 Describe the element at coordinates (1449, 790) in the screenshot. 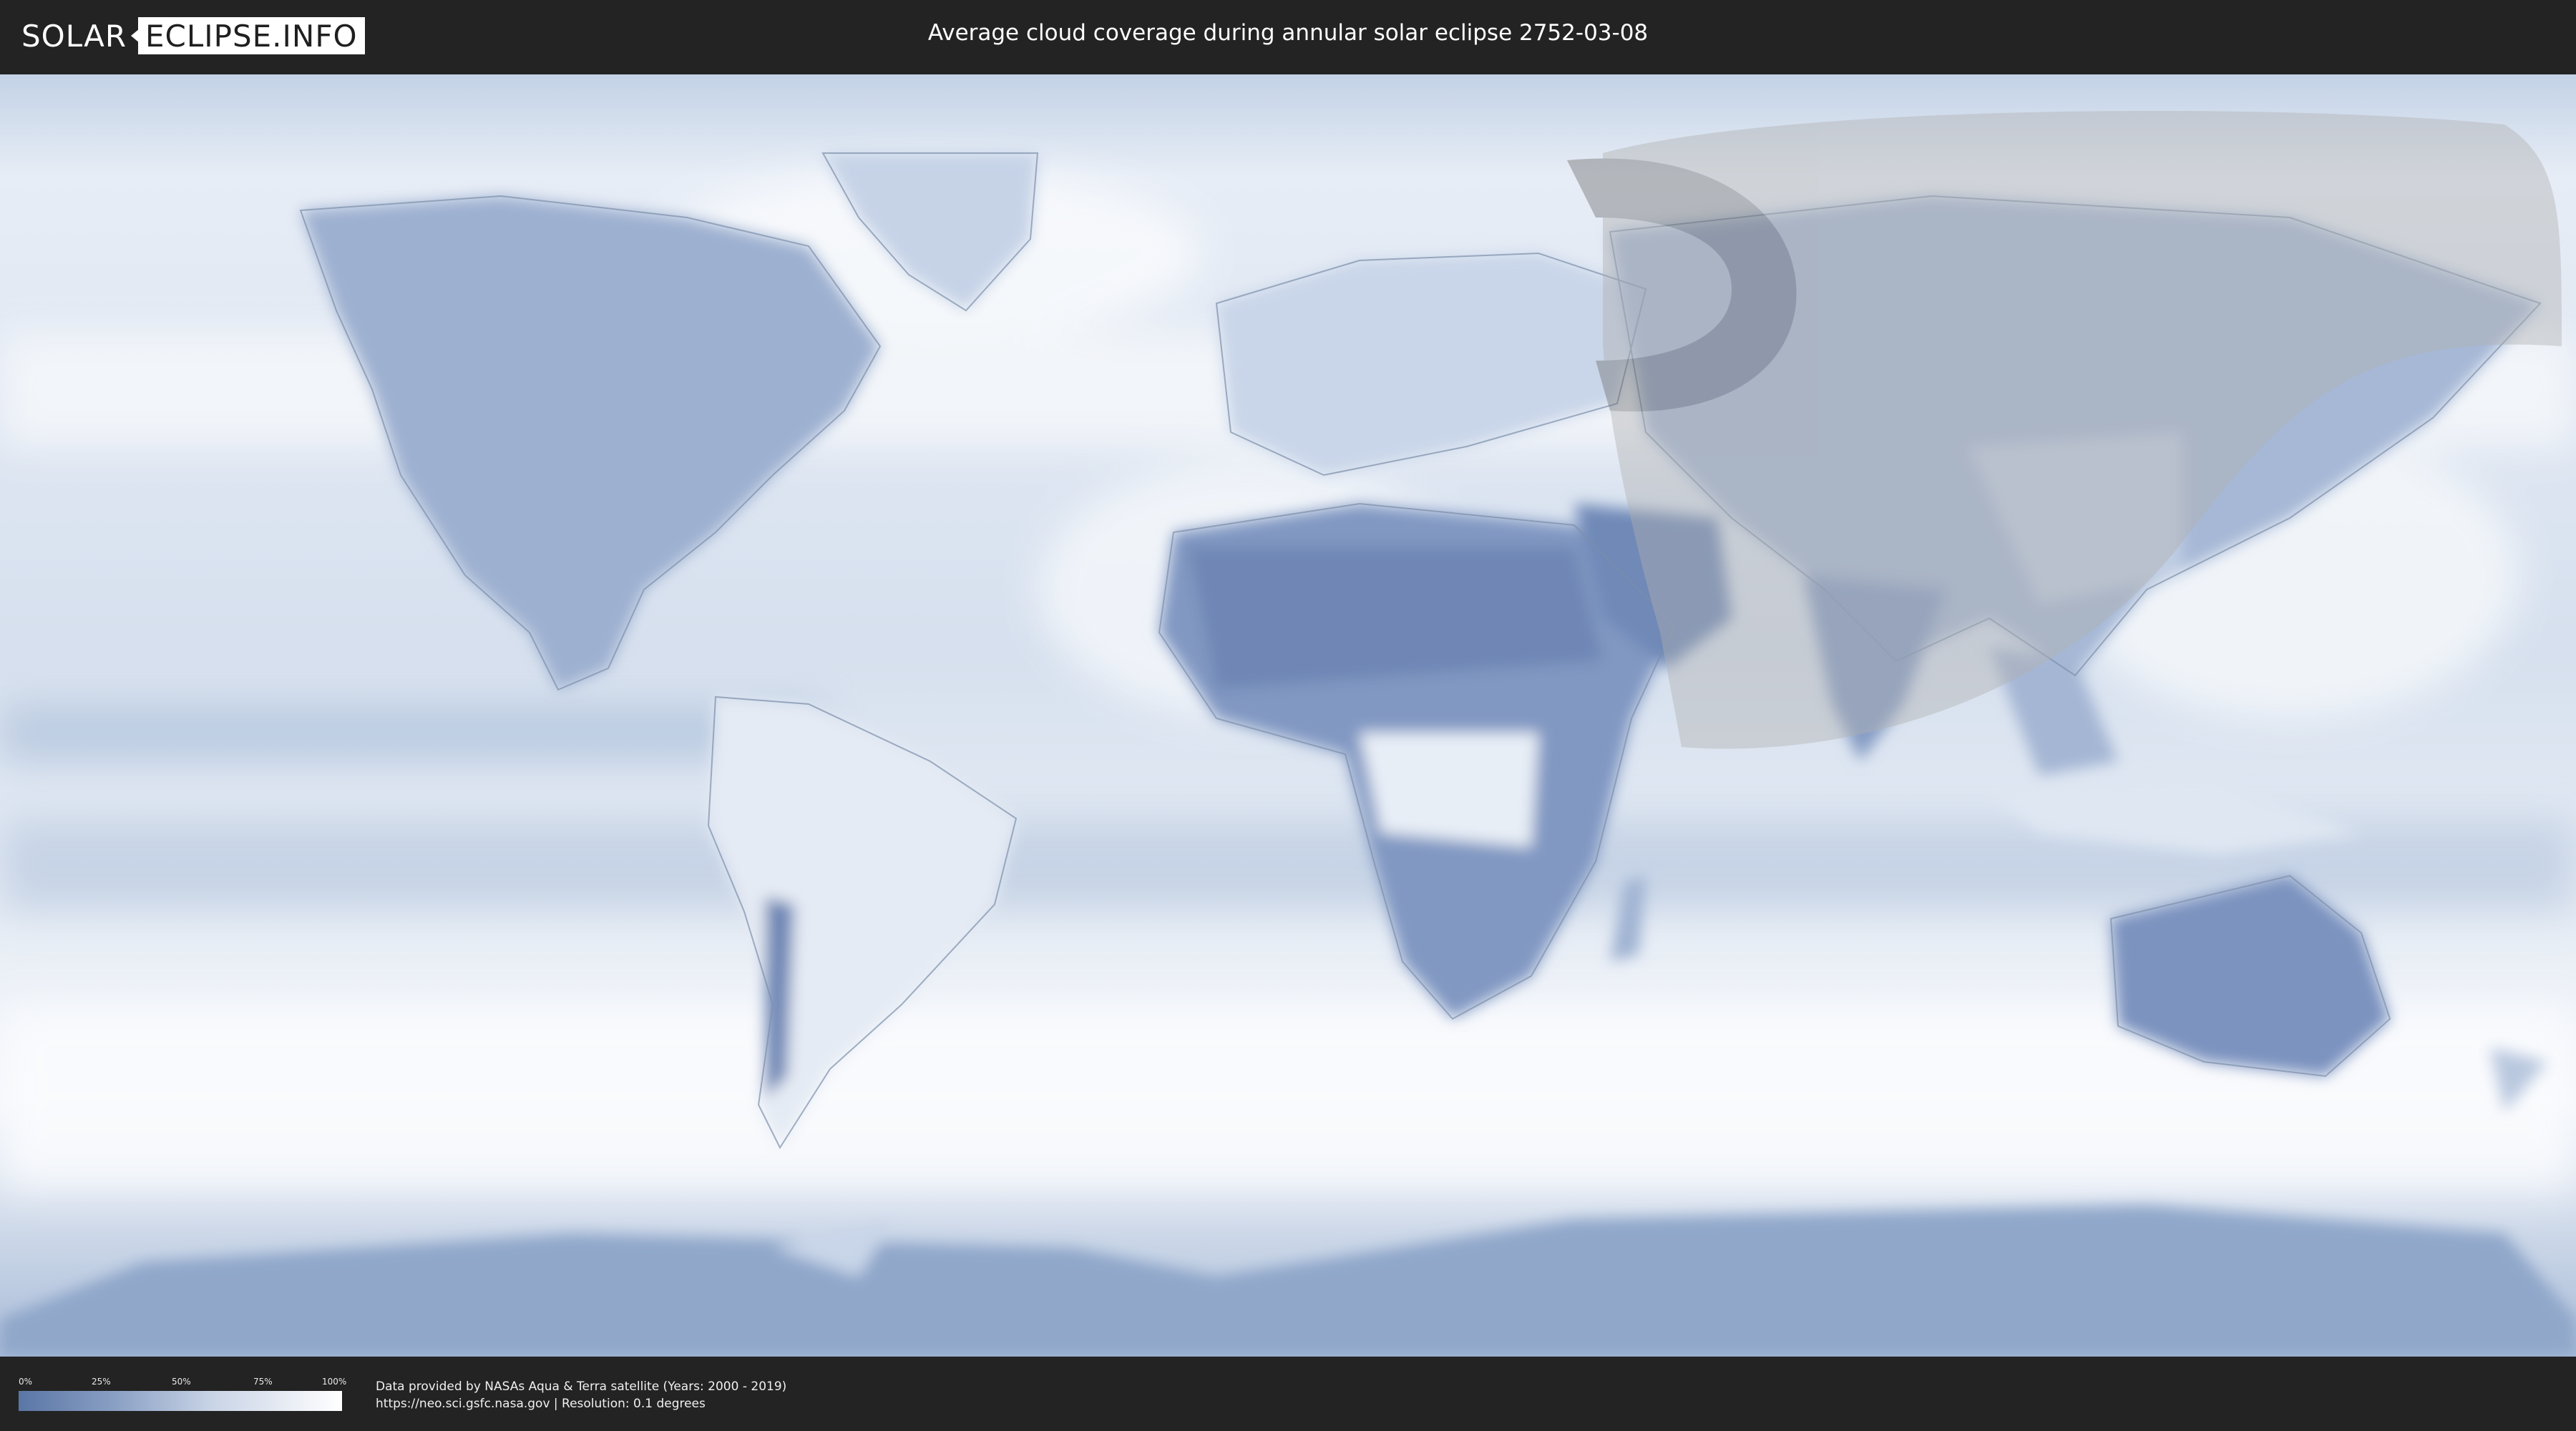

I see `central-africa-cloudy` at that location.